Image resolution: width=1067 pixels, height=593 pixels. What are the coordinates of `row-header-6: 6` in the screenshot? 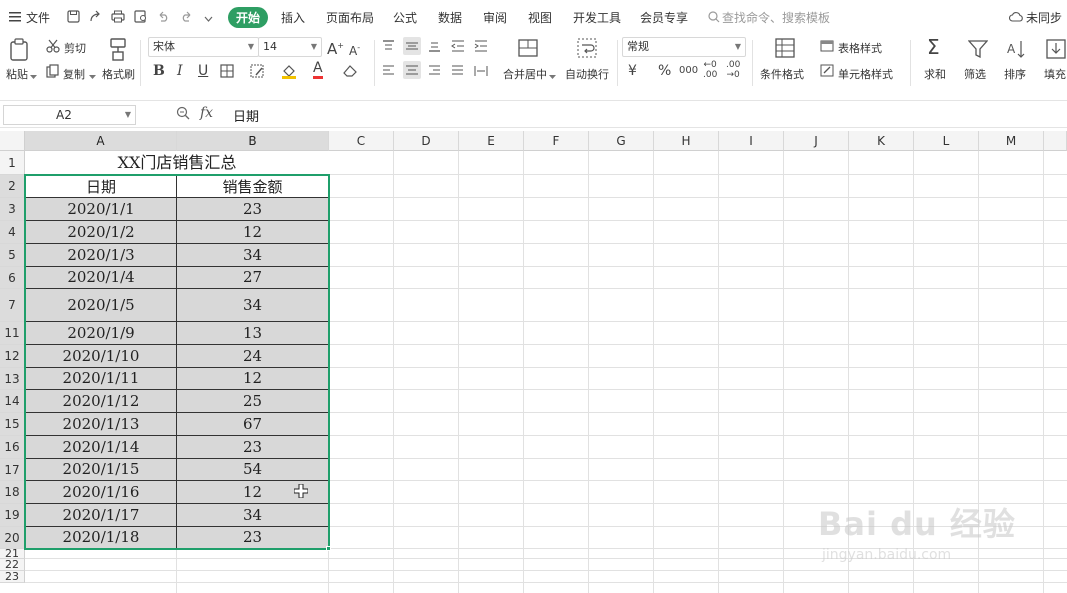 It's located at (12, 278).